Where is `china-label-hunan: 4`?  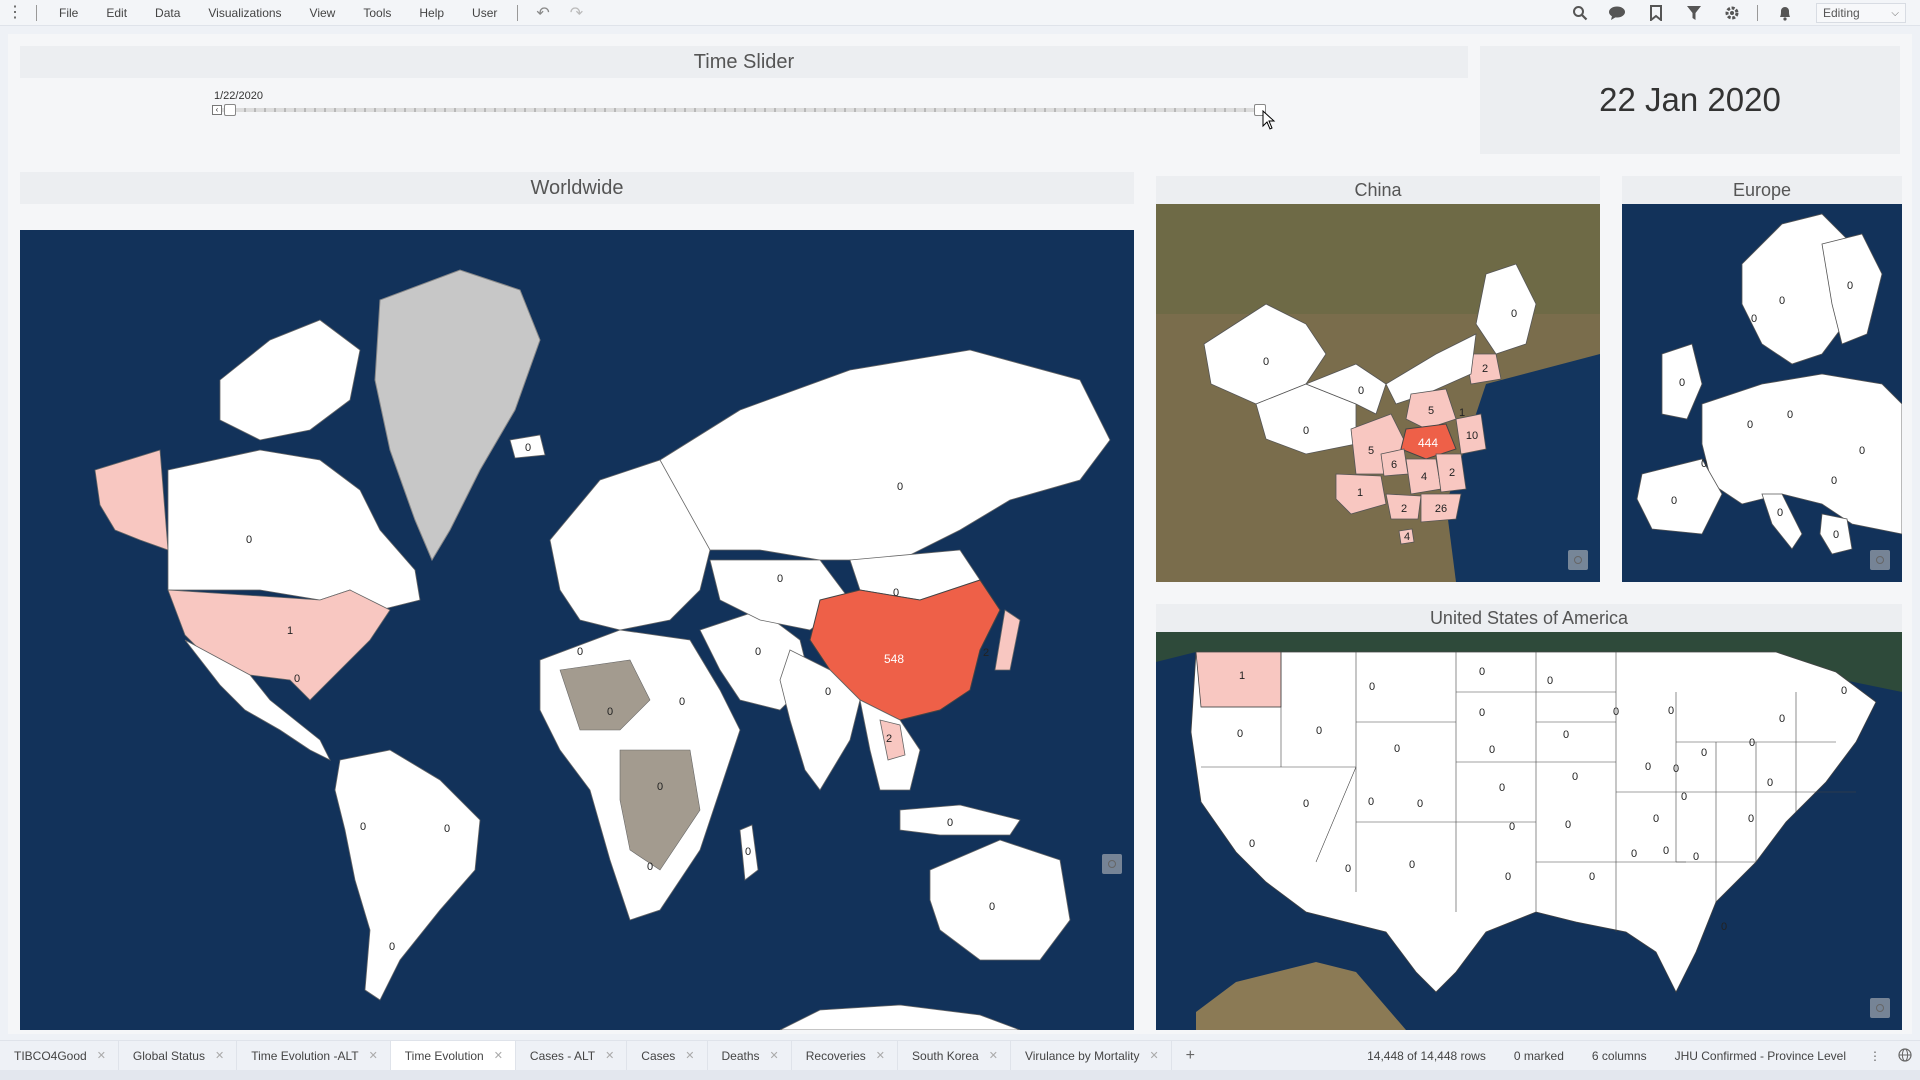 china-label-hunan: 4 is located at coordinates (1424, 477).